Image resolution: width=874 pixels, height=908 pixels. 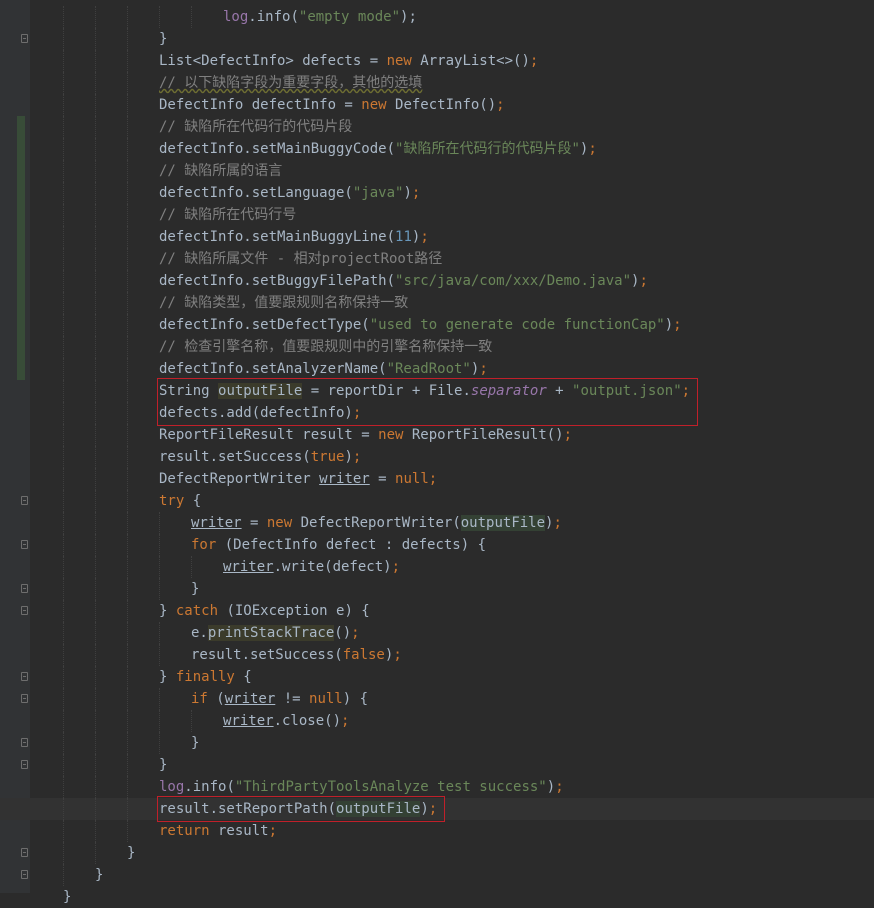 I want to click on code-text: // 缺陷所属的语言, so click(x=220, y=171).